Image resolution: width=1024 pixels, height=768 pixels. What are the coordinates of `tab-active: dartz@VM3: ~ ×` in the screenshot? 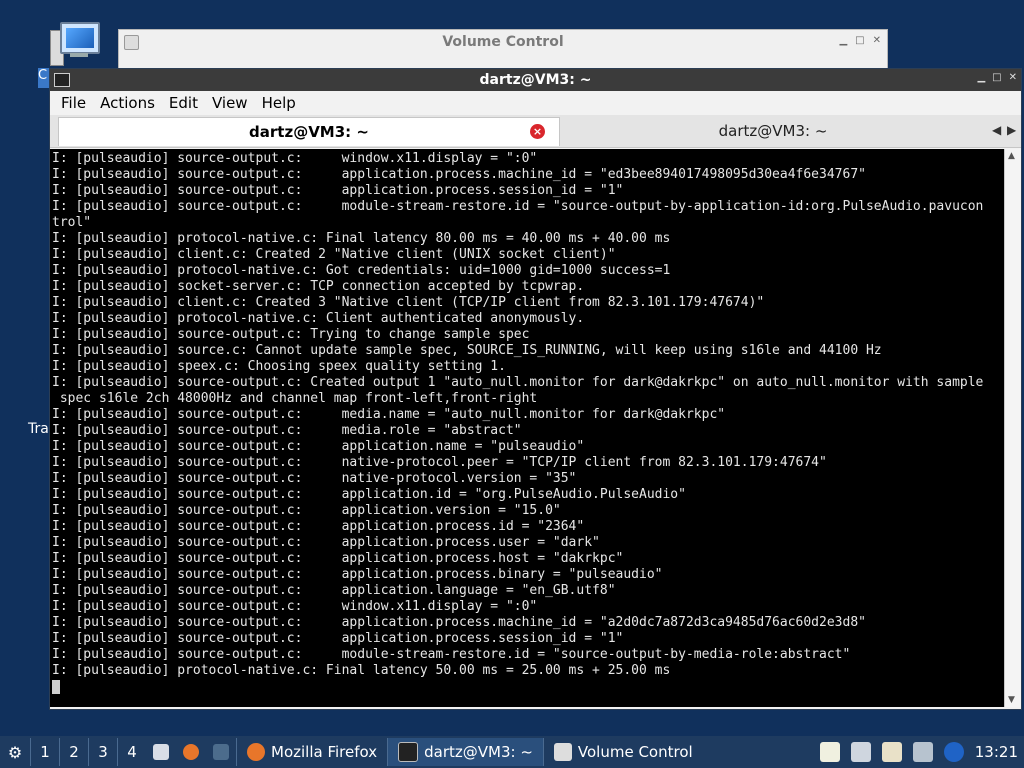 It's located at (309, 131).